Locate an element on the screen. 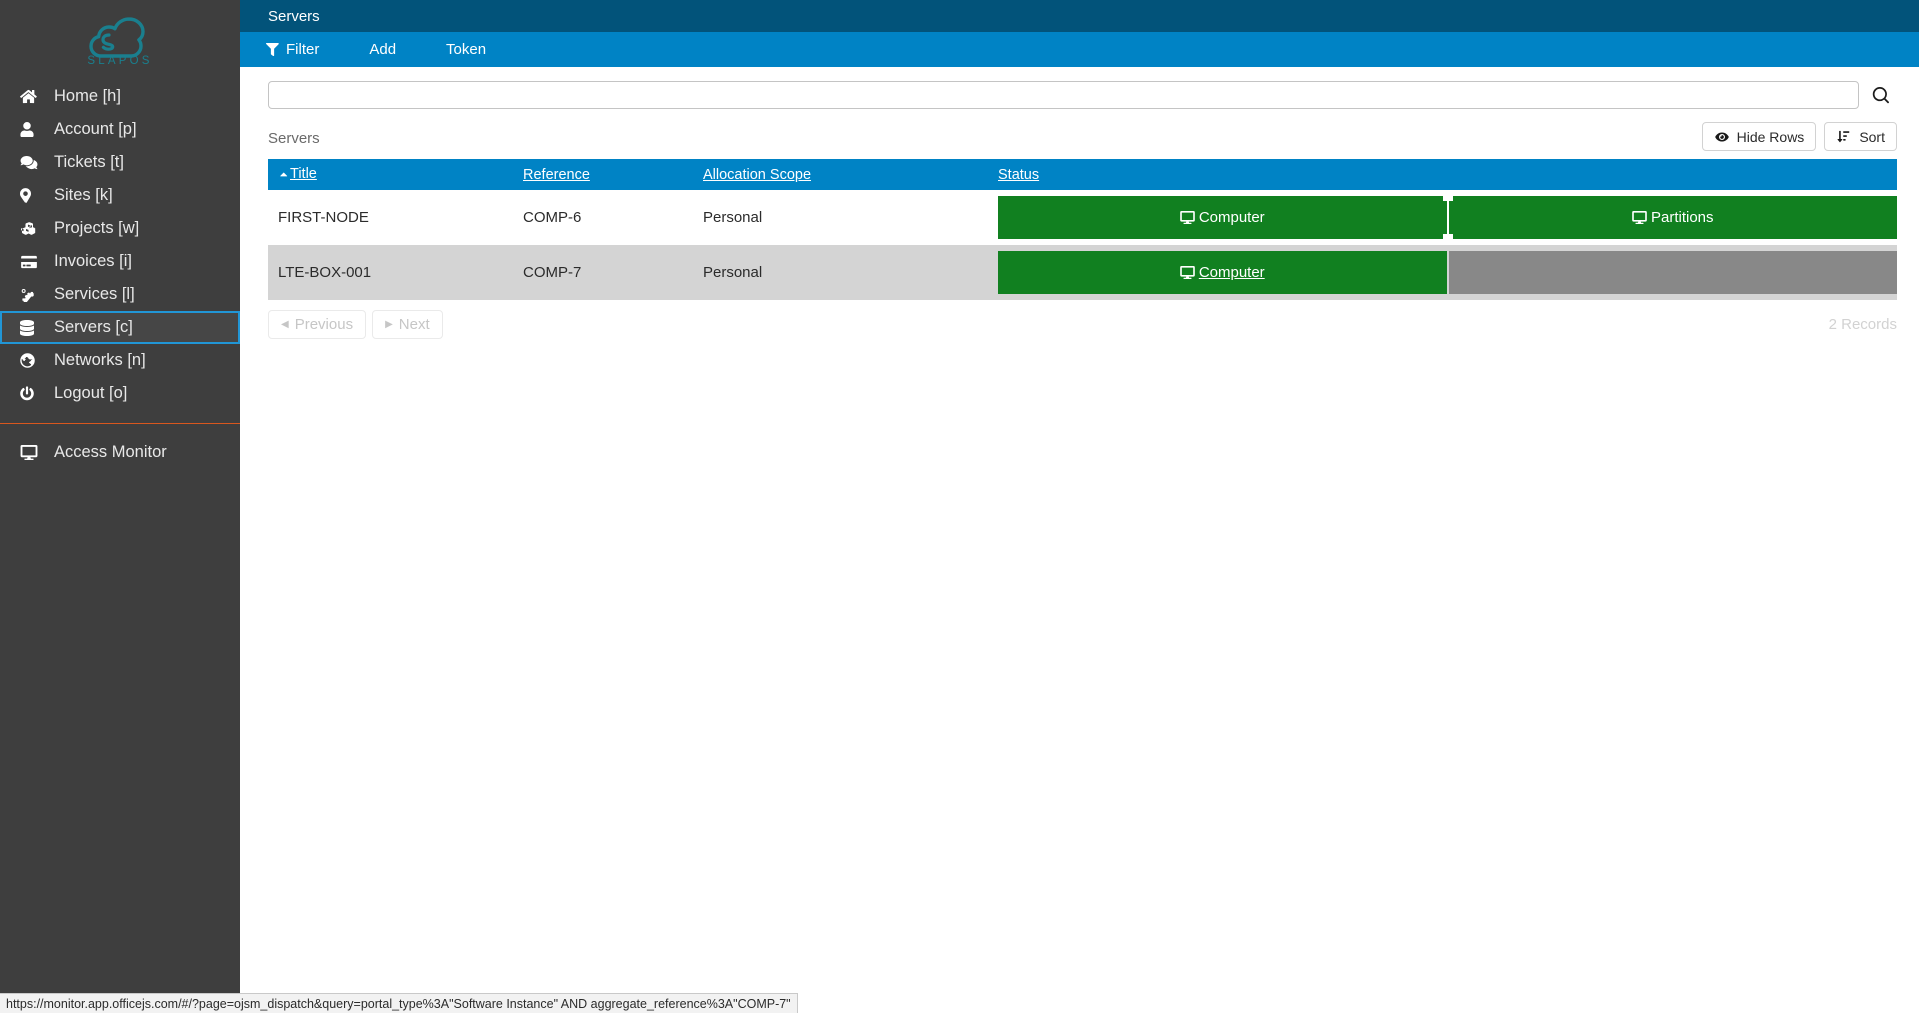 The height and width of the screenshot is (1013, 1919). servers-table: Title Reference Allocation Scope Status is located at coordinates (1082, 229).